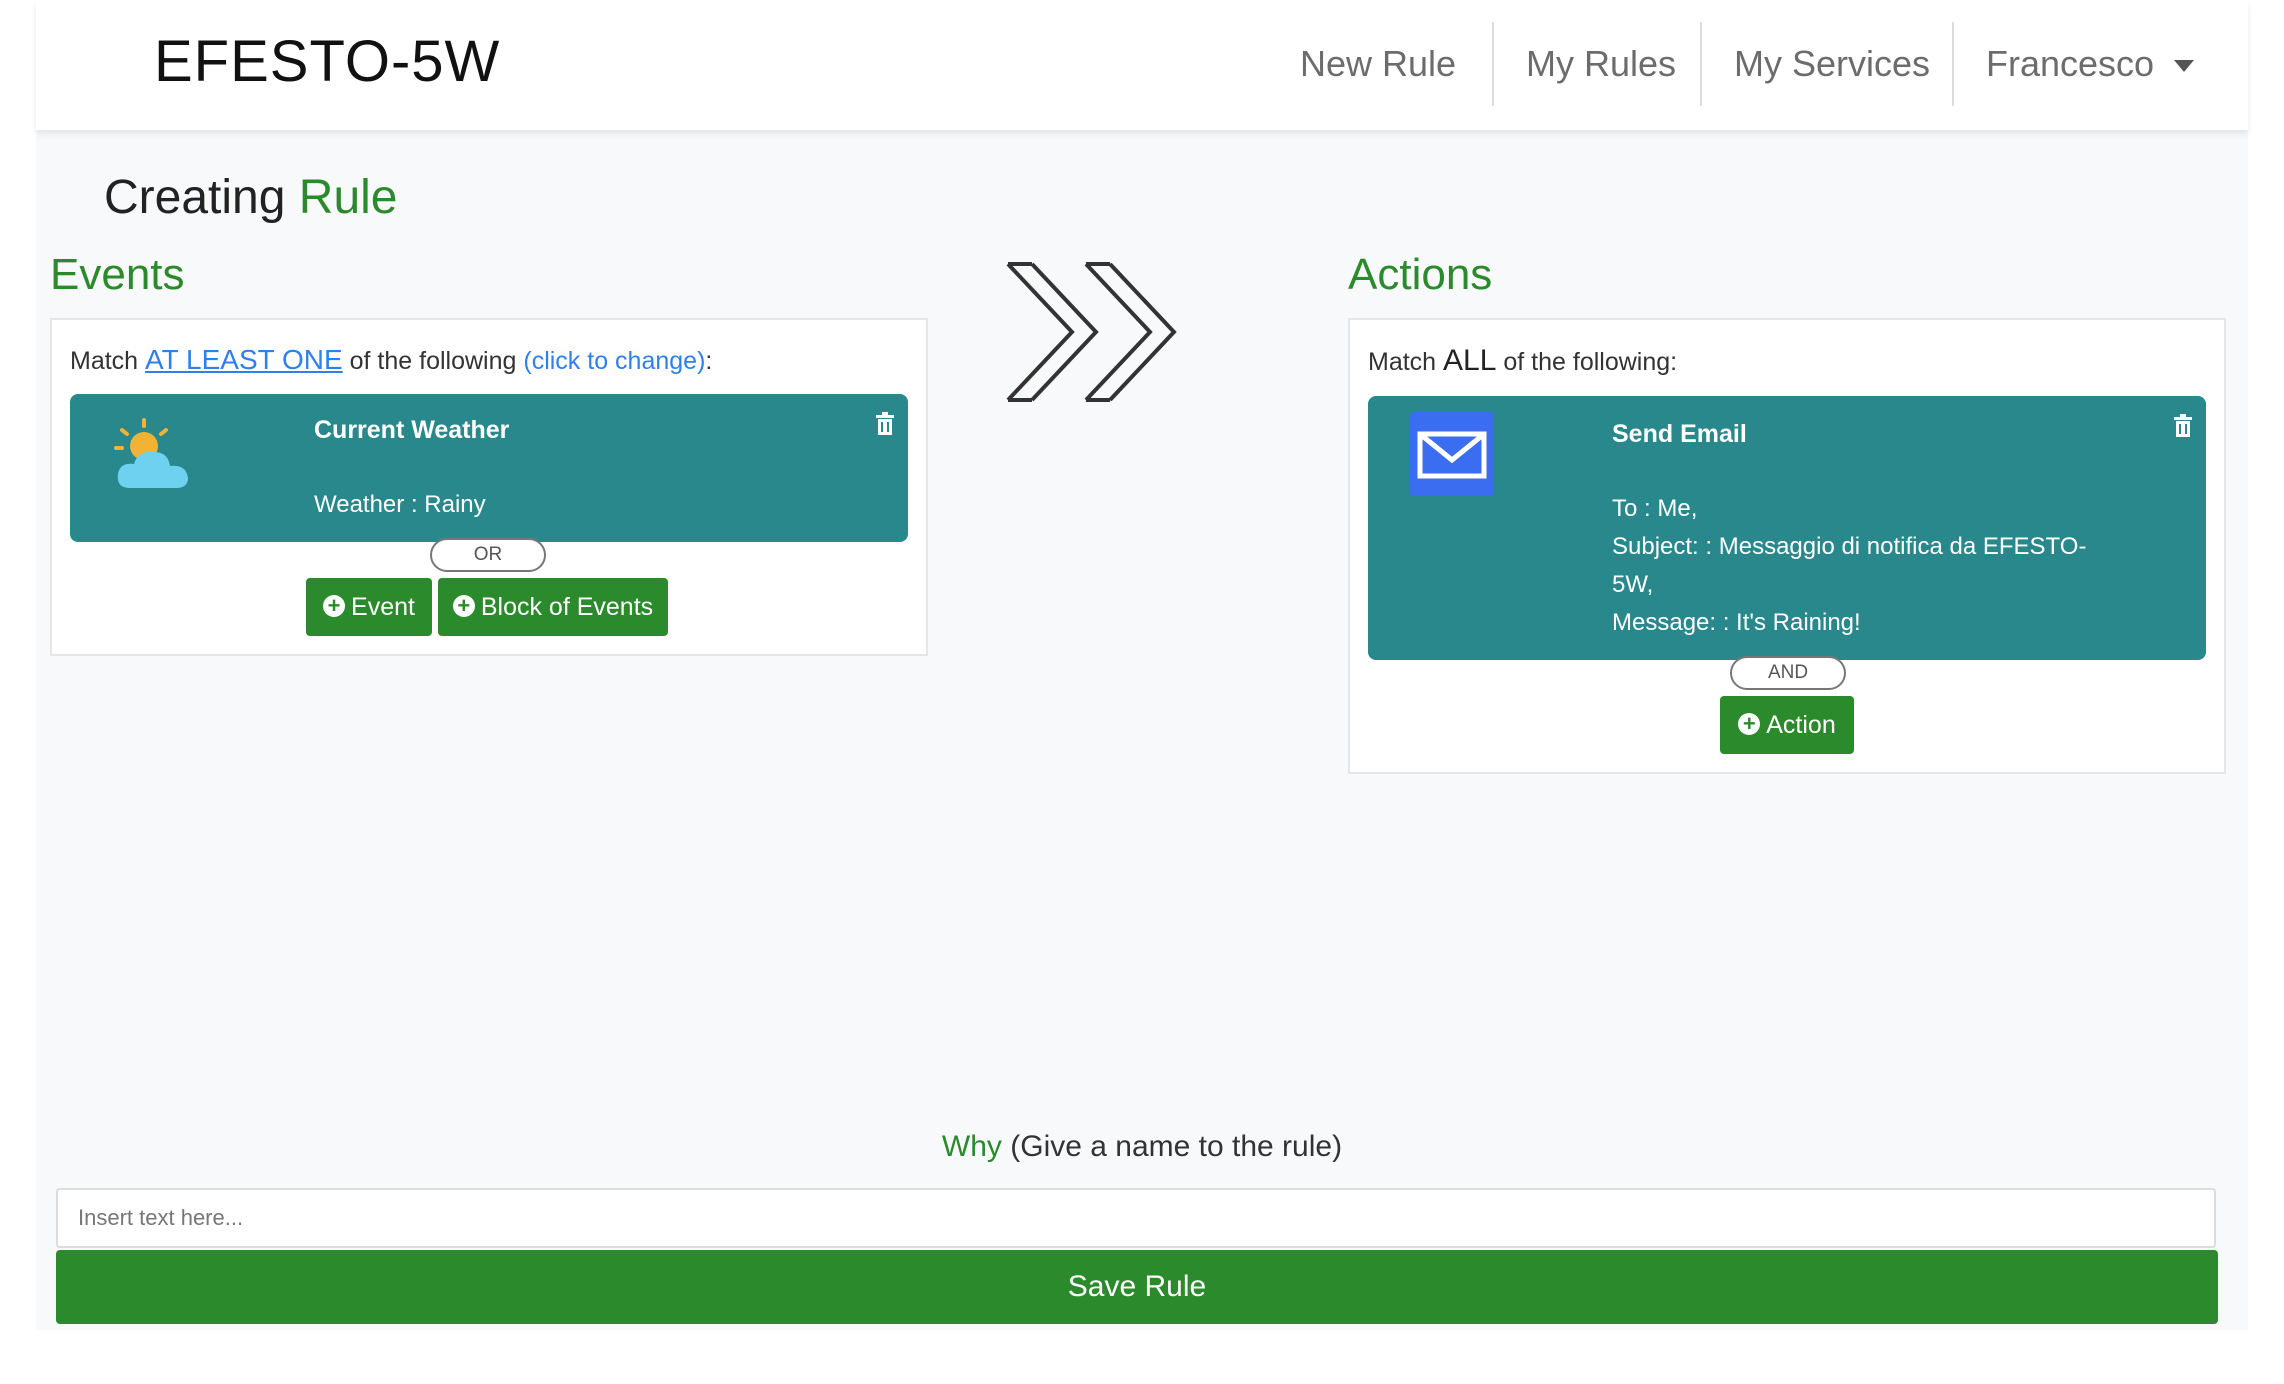 The image size is (2284, 1384). Describe the element at coordinates (614, 361) in the screenshot. I see `change-match-link: (click to change)` at that location.